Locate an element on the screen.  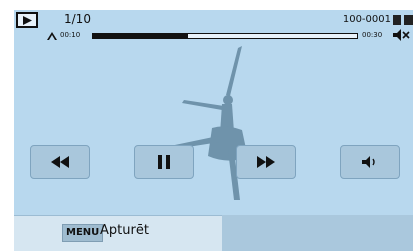
pause-icon is located at coordinates (164, 162).